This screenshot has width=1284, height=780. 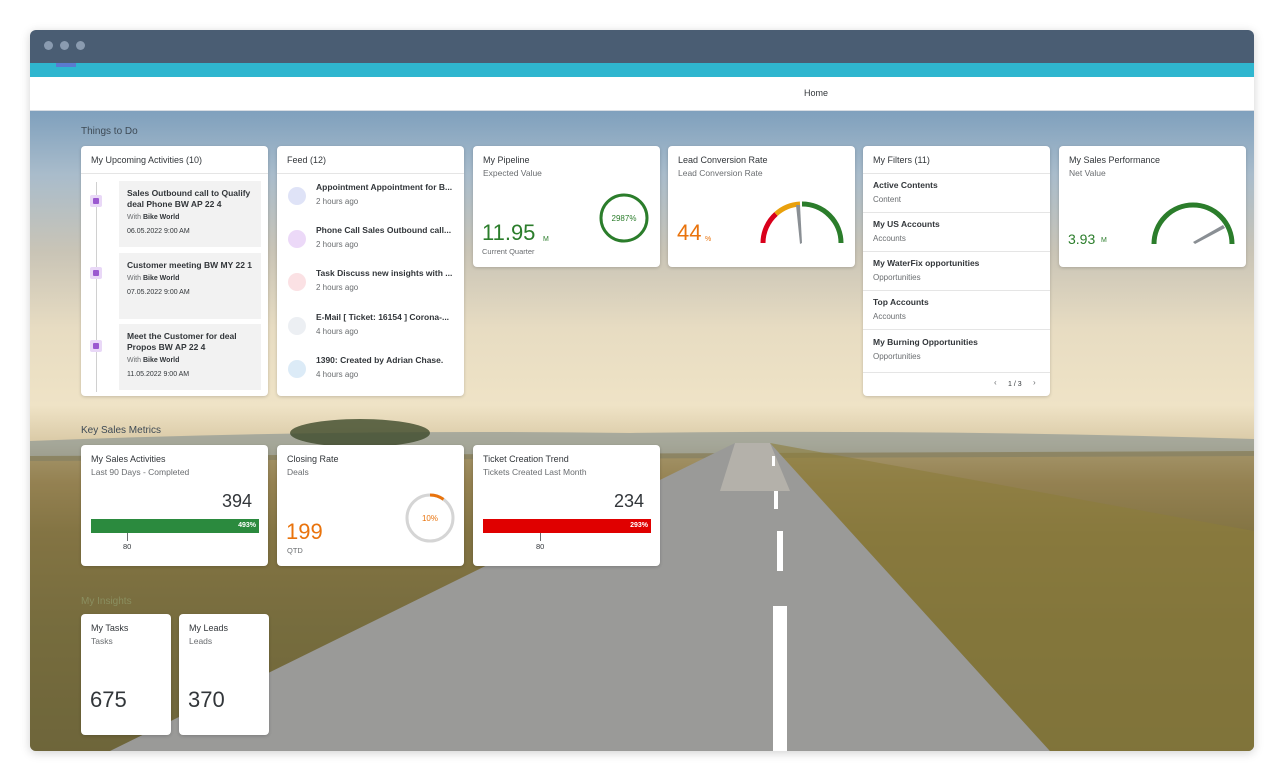 I want to click on my-tasks-tile: My Tasks Tasks 675, so click(x=126, y=674).